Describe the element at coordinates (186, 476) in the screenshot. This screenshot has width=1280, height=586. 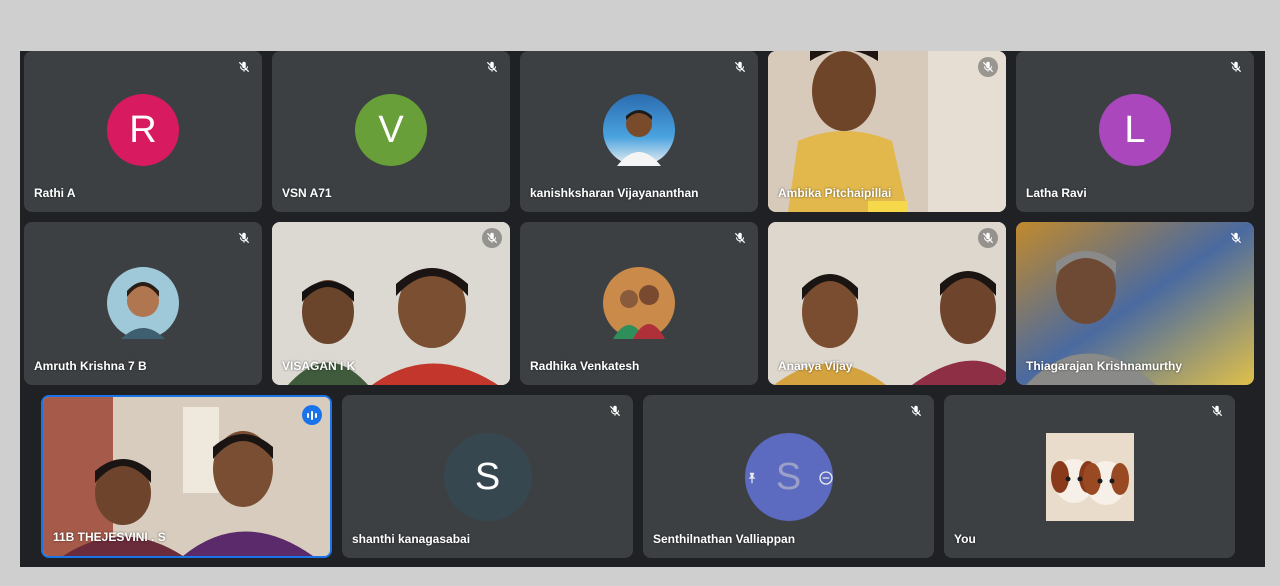
I see `participant-tile-thejesvini: 11B THEJESVINI . S` at that location.